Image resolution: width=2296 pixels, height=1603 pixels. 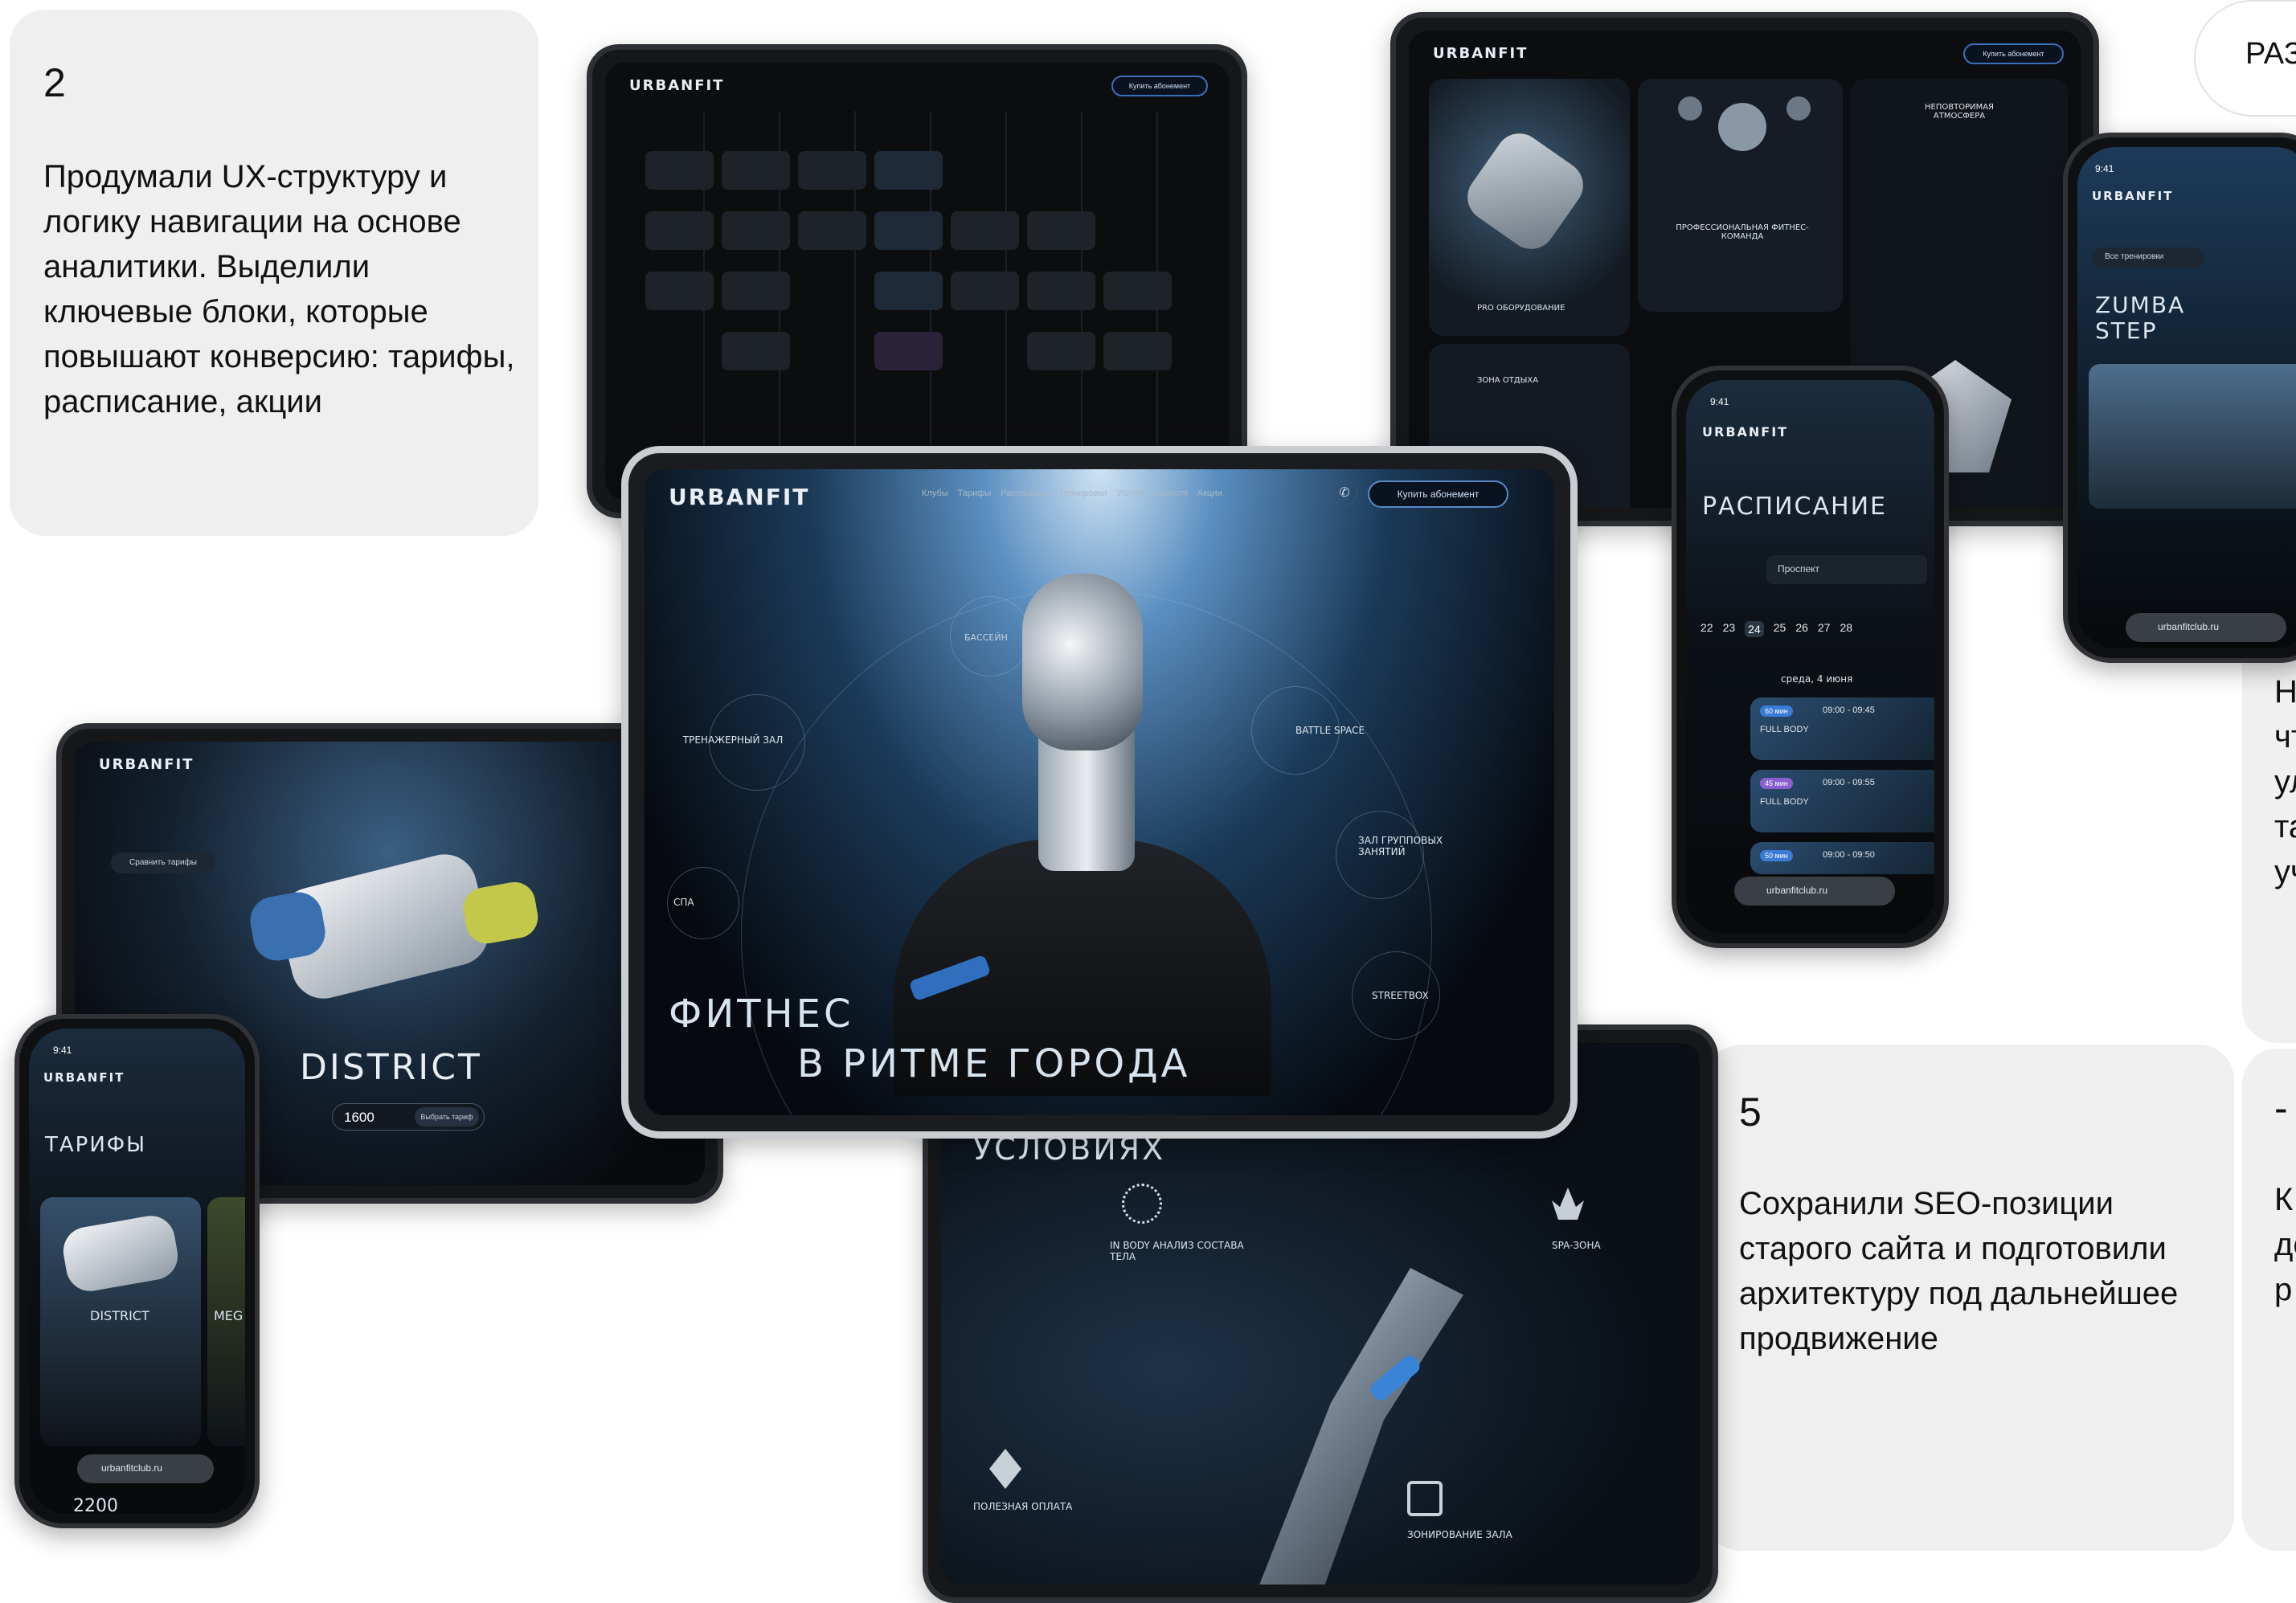 What do you see at coordinates (1849, 855) in the screenshot?
I see `class-time: 09:00 - 09:50` at bounding box center [1849, 855].